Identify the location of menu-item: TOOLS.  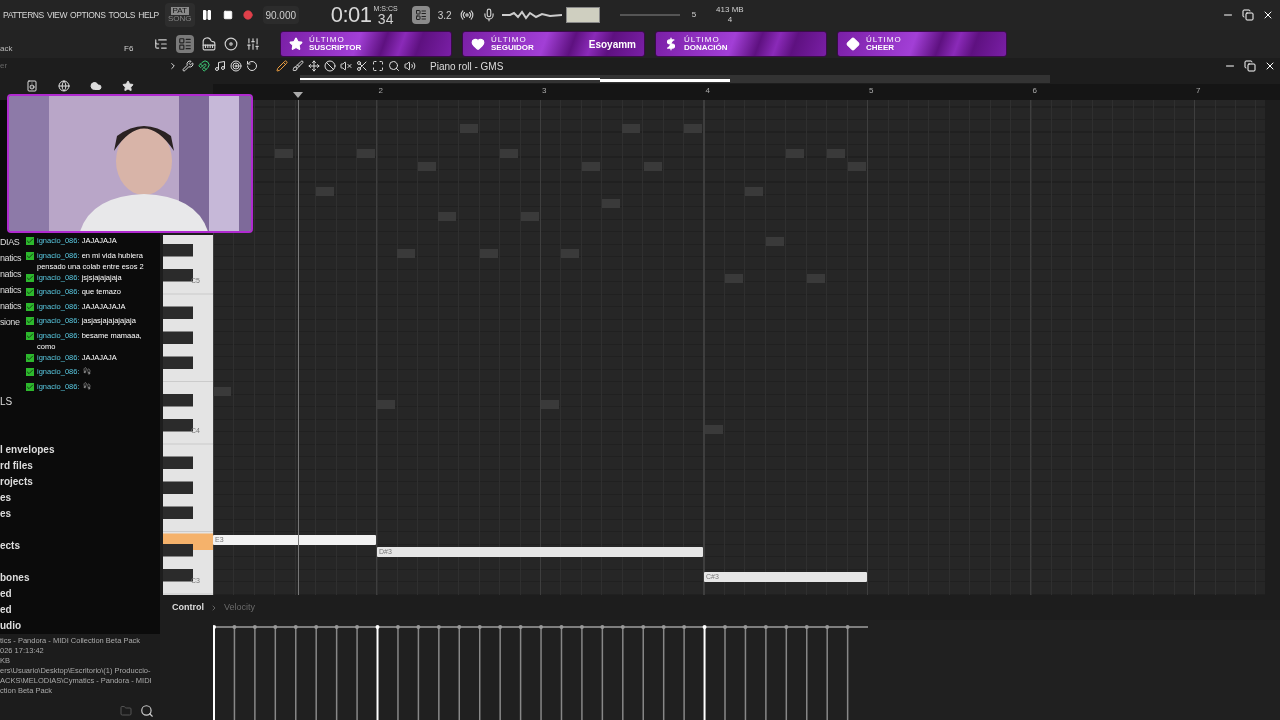
(122, 15).